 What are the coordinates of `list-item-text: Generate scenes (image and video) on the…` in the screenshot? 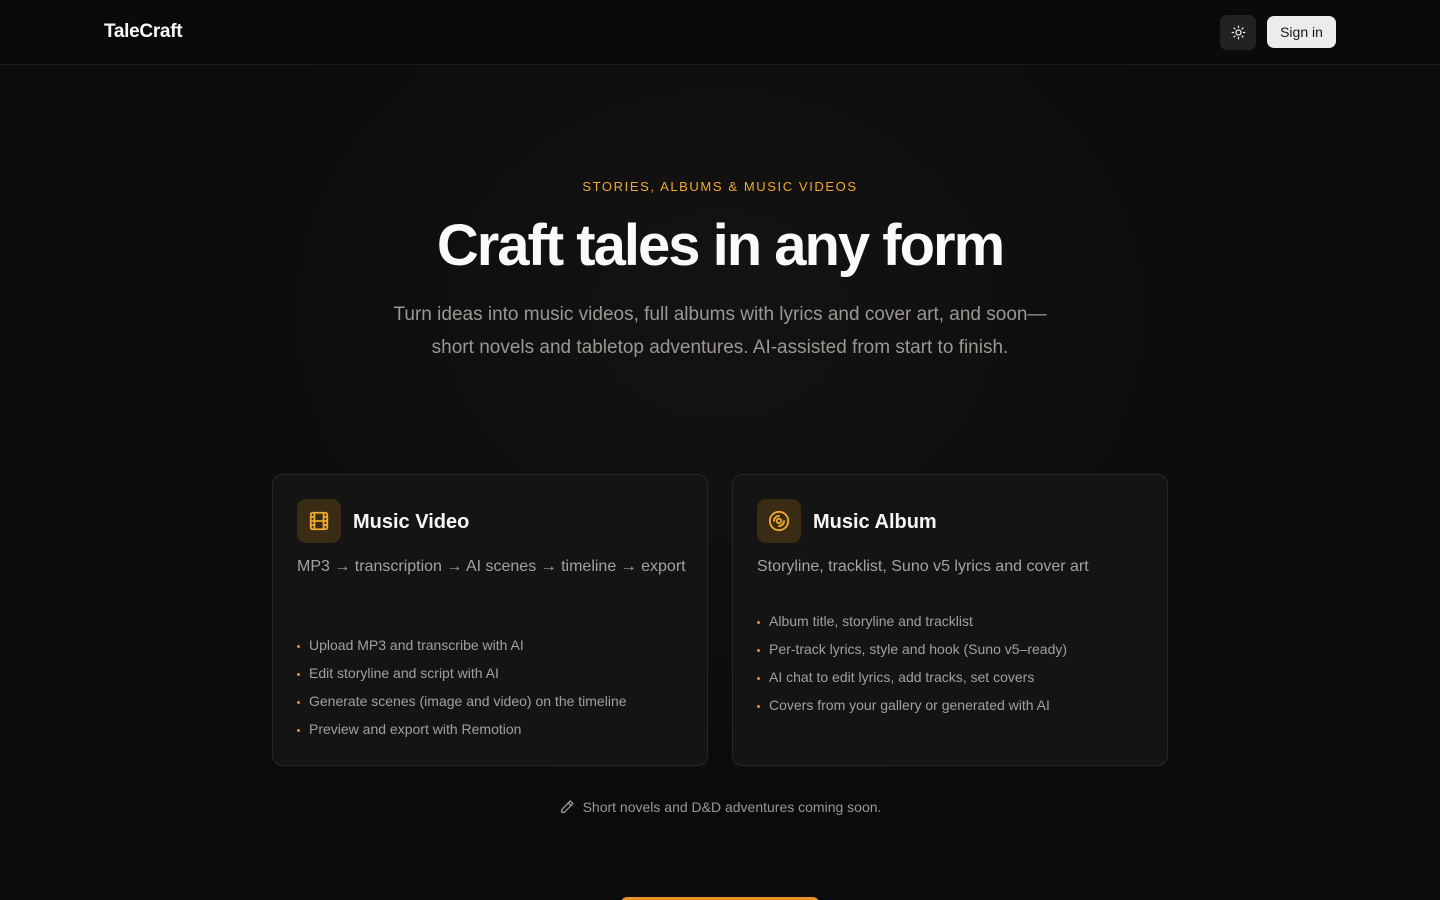 It's located at (468, 701).